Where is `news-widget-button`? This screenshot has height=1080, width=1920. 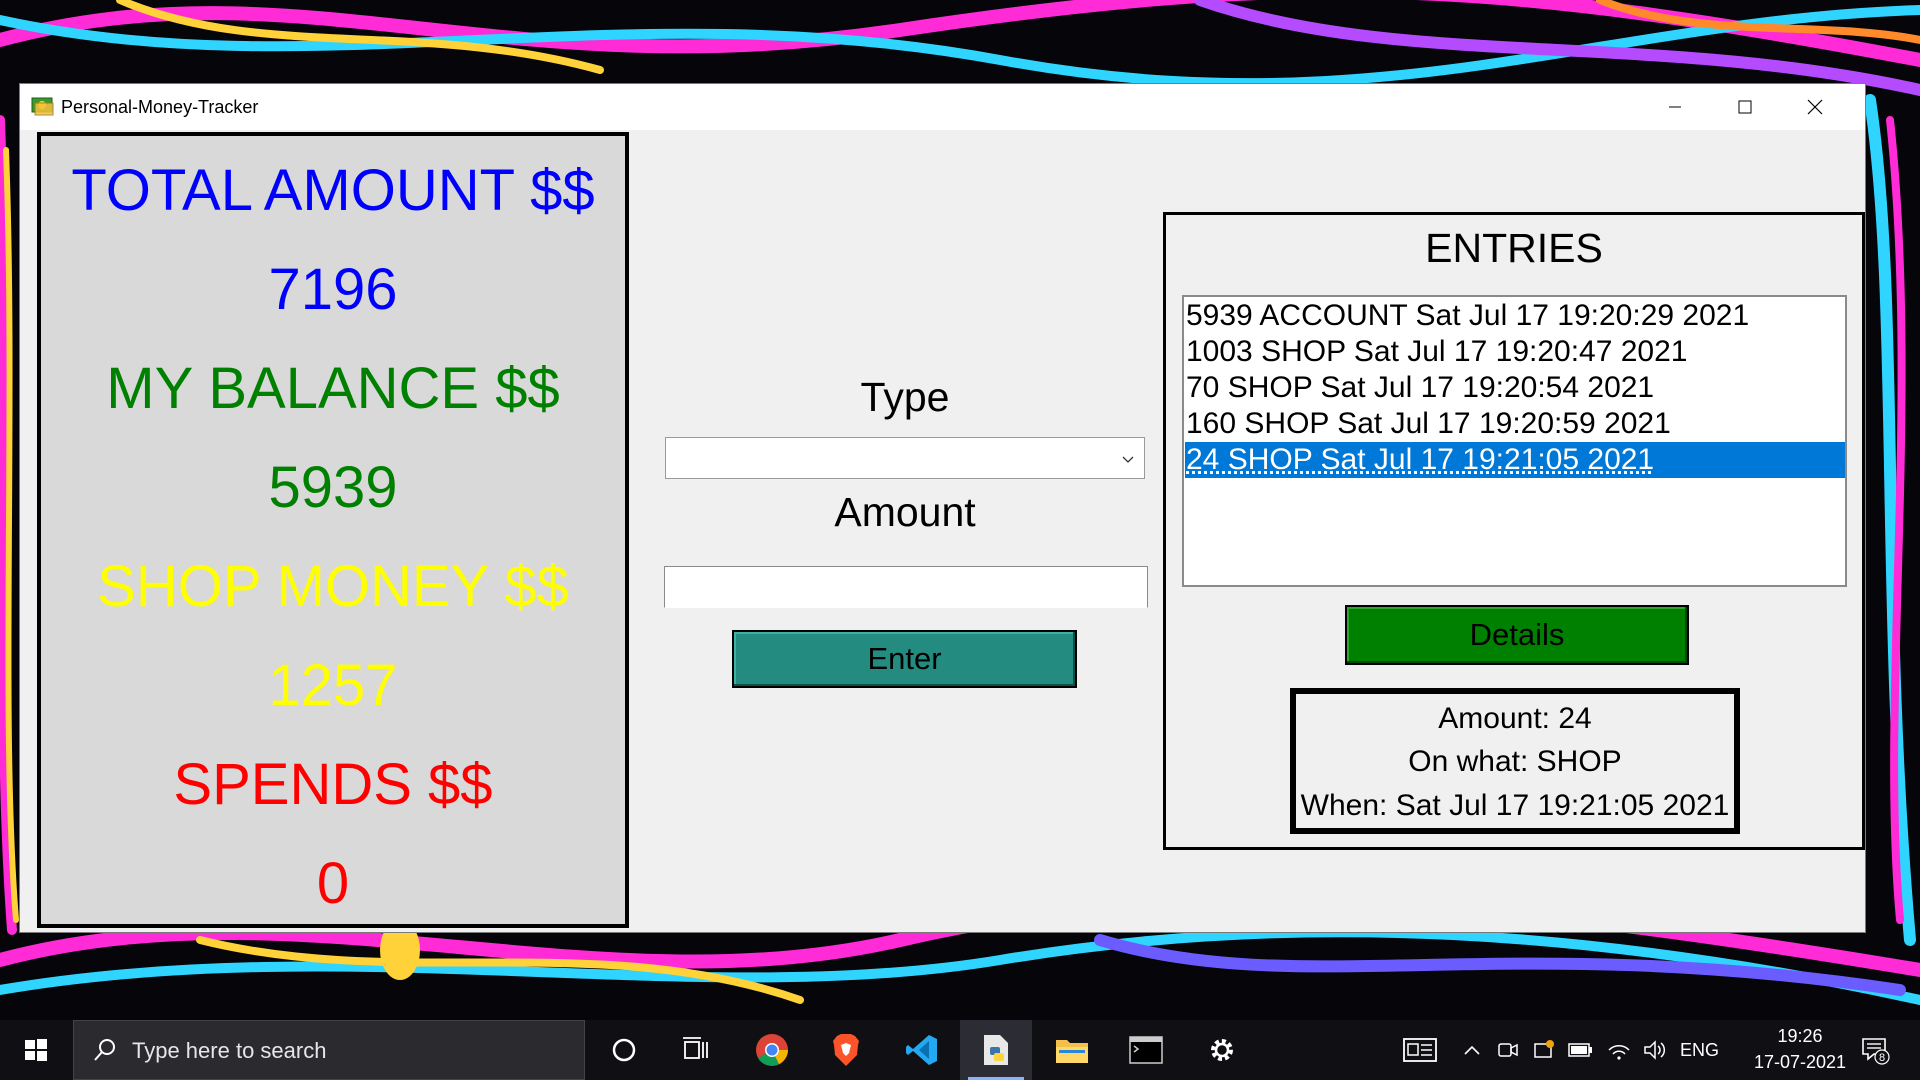
news-widget-button is located at coordinates (1420, 1050).